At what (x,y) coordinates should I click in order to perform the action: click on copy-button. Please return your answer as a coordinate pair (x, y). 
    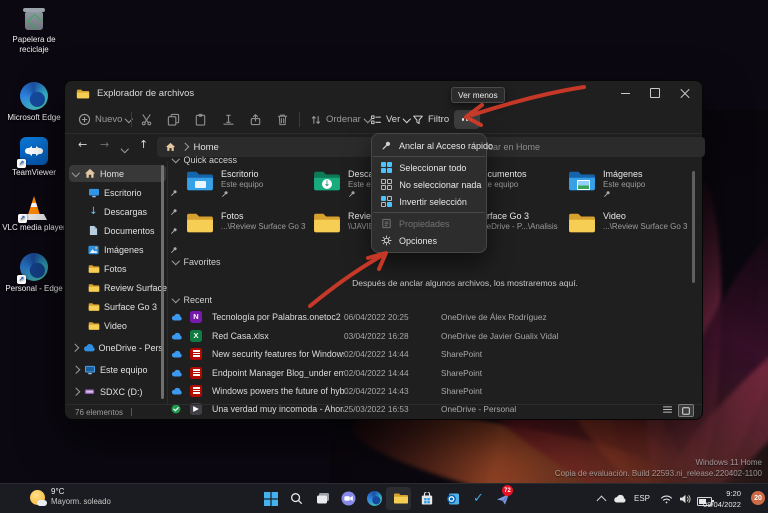
    Looking at the image, I should click on (173, 119).